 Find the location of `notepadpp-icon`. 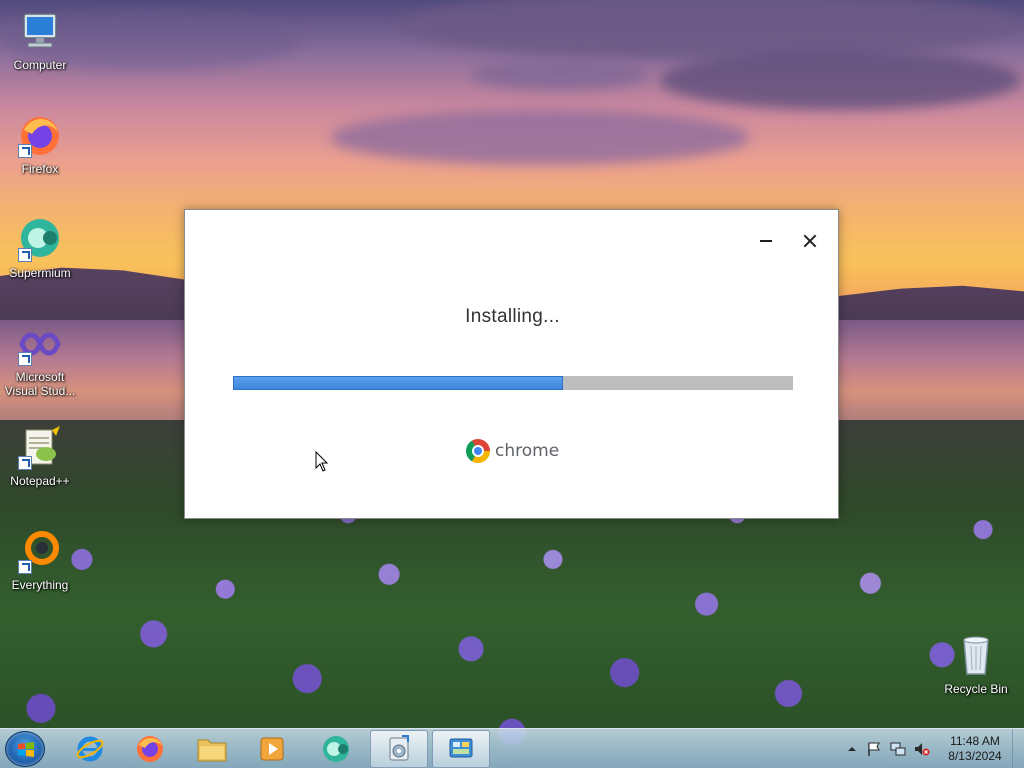

notepadpp-icon is located at coordinates (40, 448).